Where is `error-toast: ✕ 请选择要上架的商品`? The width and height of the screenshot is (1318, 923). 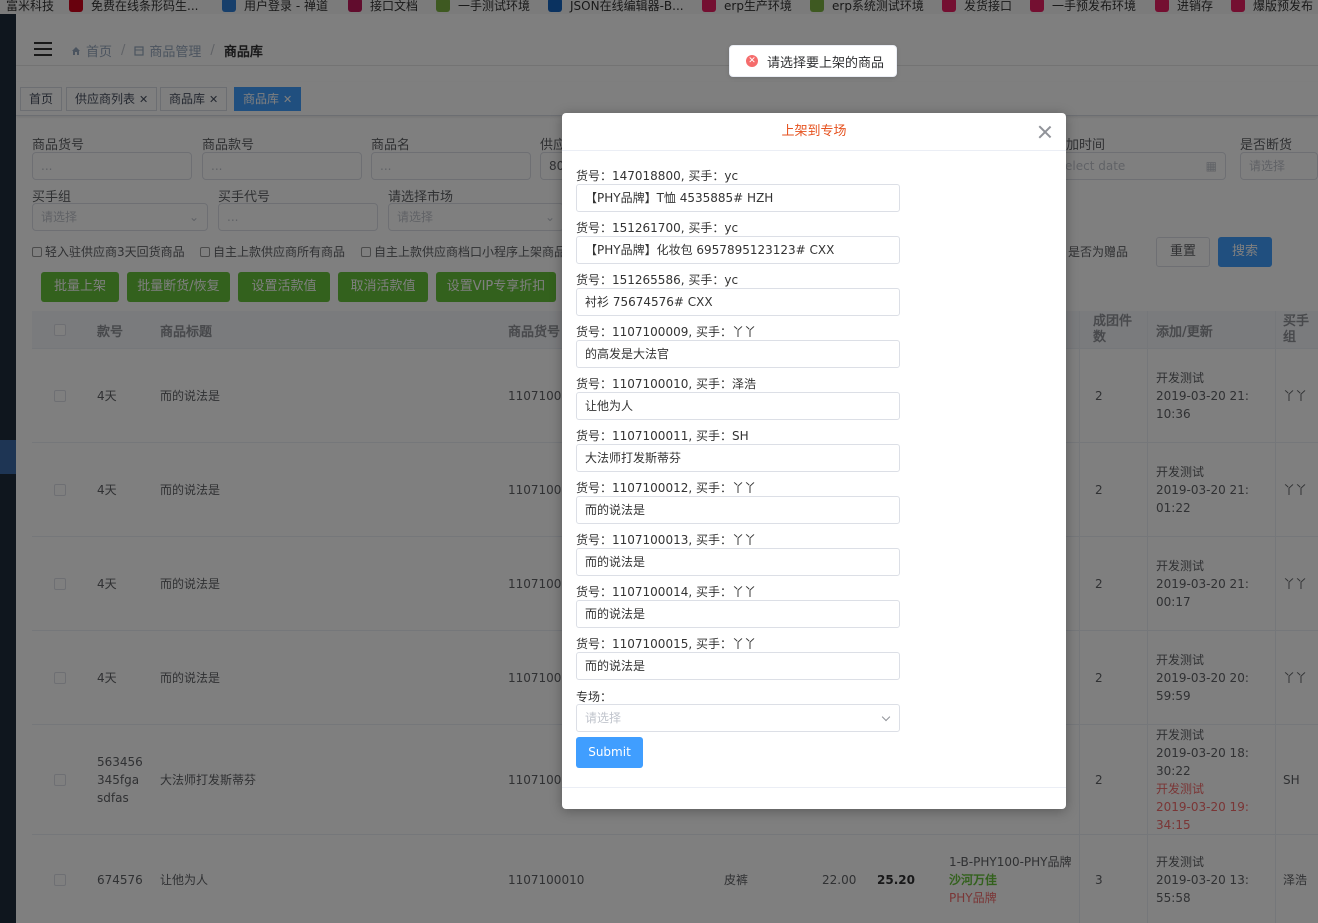
error-toast: ✕ 请选择要上架的商品 is located at coordinates (813, 61).